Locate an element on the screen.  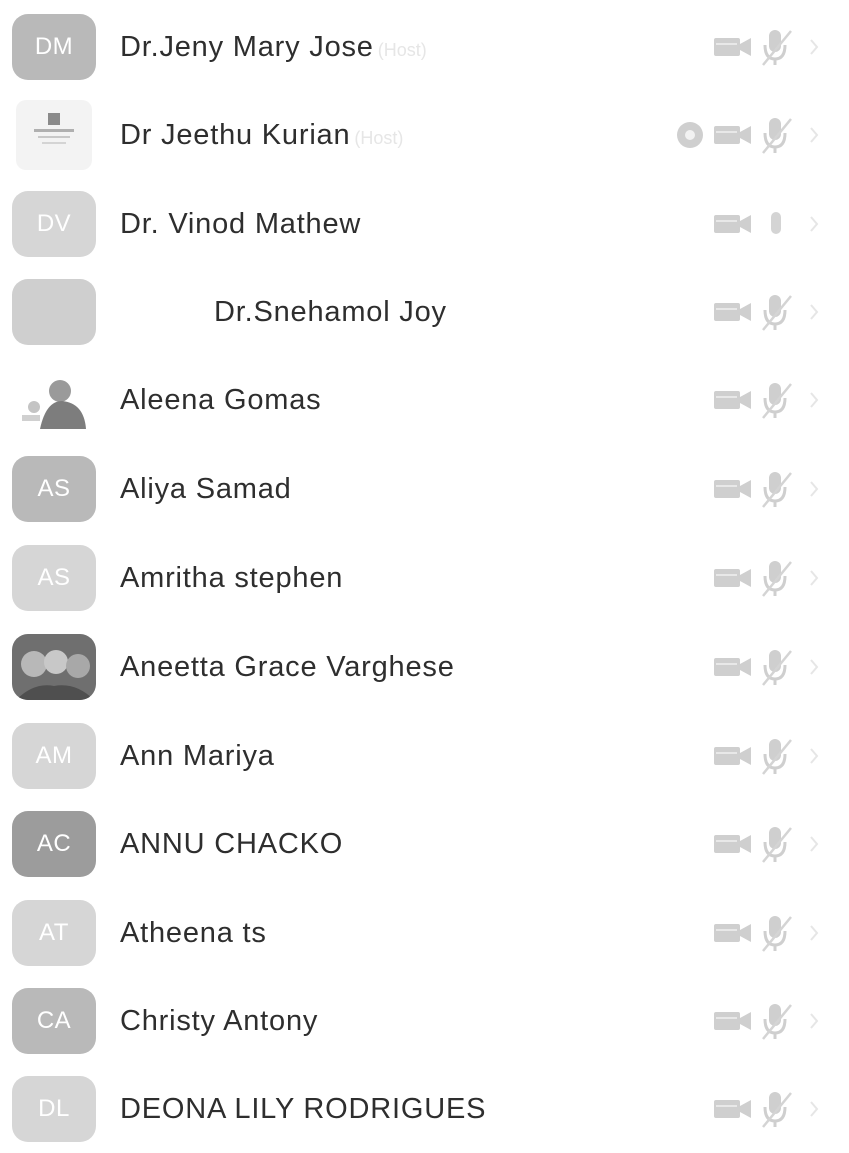
participant-name: Dr Jeethu Kurian (Host) is located at coordinates (261, 135).